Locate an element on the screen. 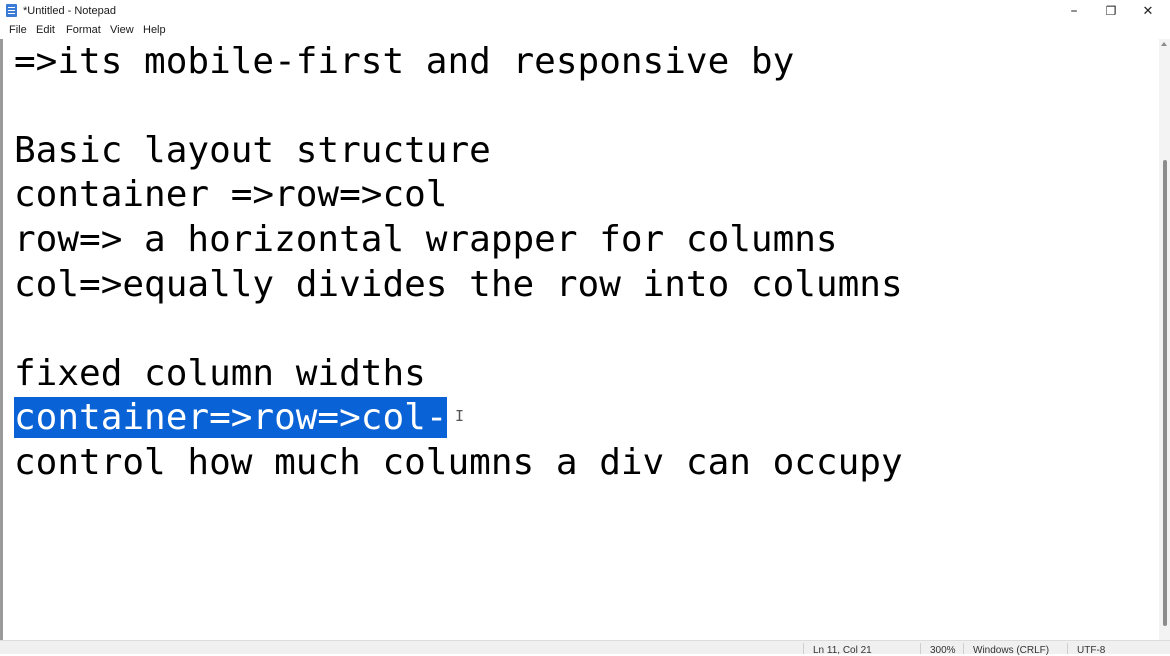 The width and height of the screenshot is (1170, 656). window-title: *Untitled - Notepad is located at coordinates (69, 11).